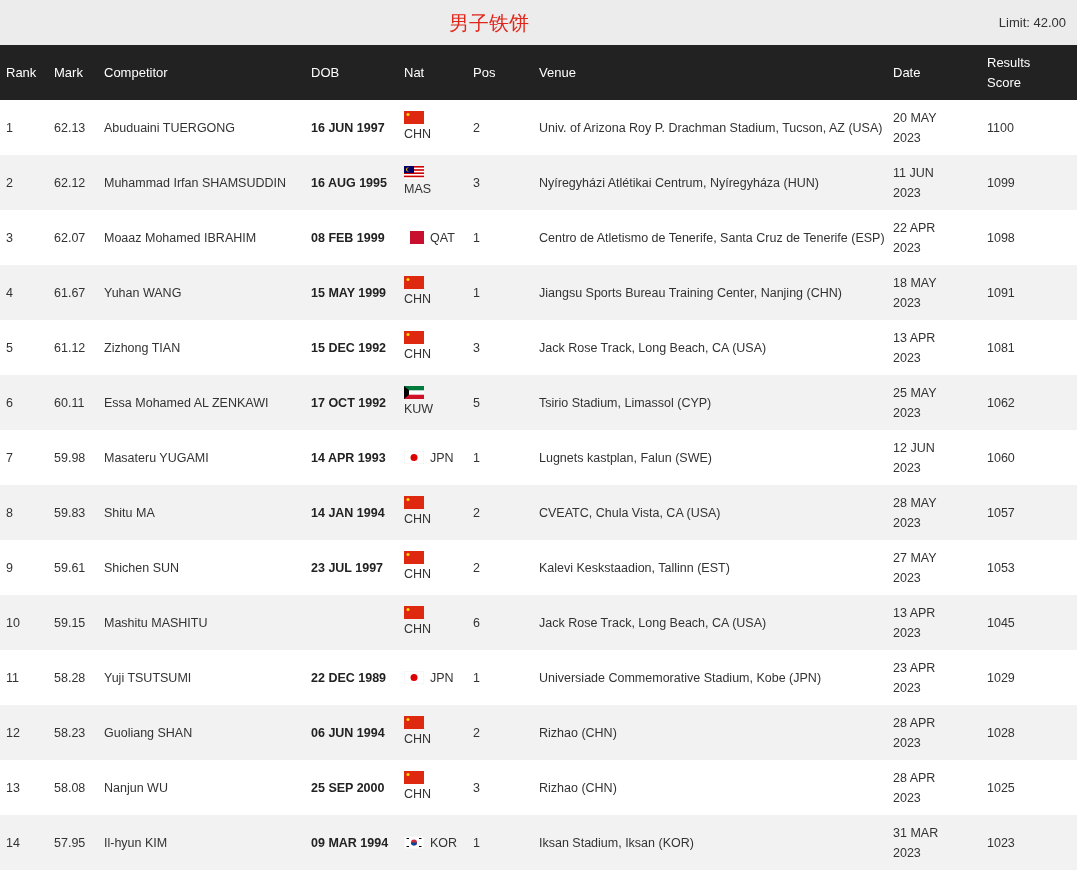  What do you see at coordinates (10, 293) in the screenshot?
I see `rank-cell-text: 4` at bounding box center [10, 293].